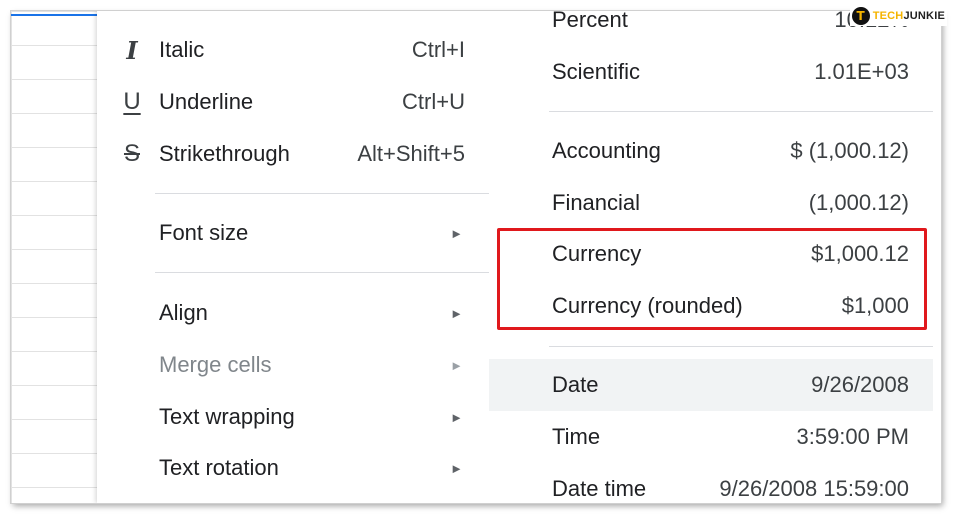 Image resolution: width=953 pixels, height=514 pixels. I want to click on number-format-date-time: Date time 9/26/2008 15:59:00, so click(711, 483).